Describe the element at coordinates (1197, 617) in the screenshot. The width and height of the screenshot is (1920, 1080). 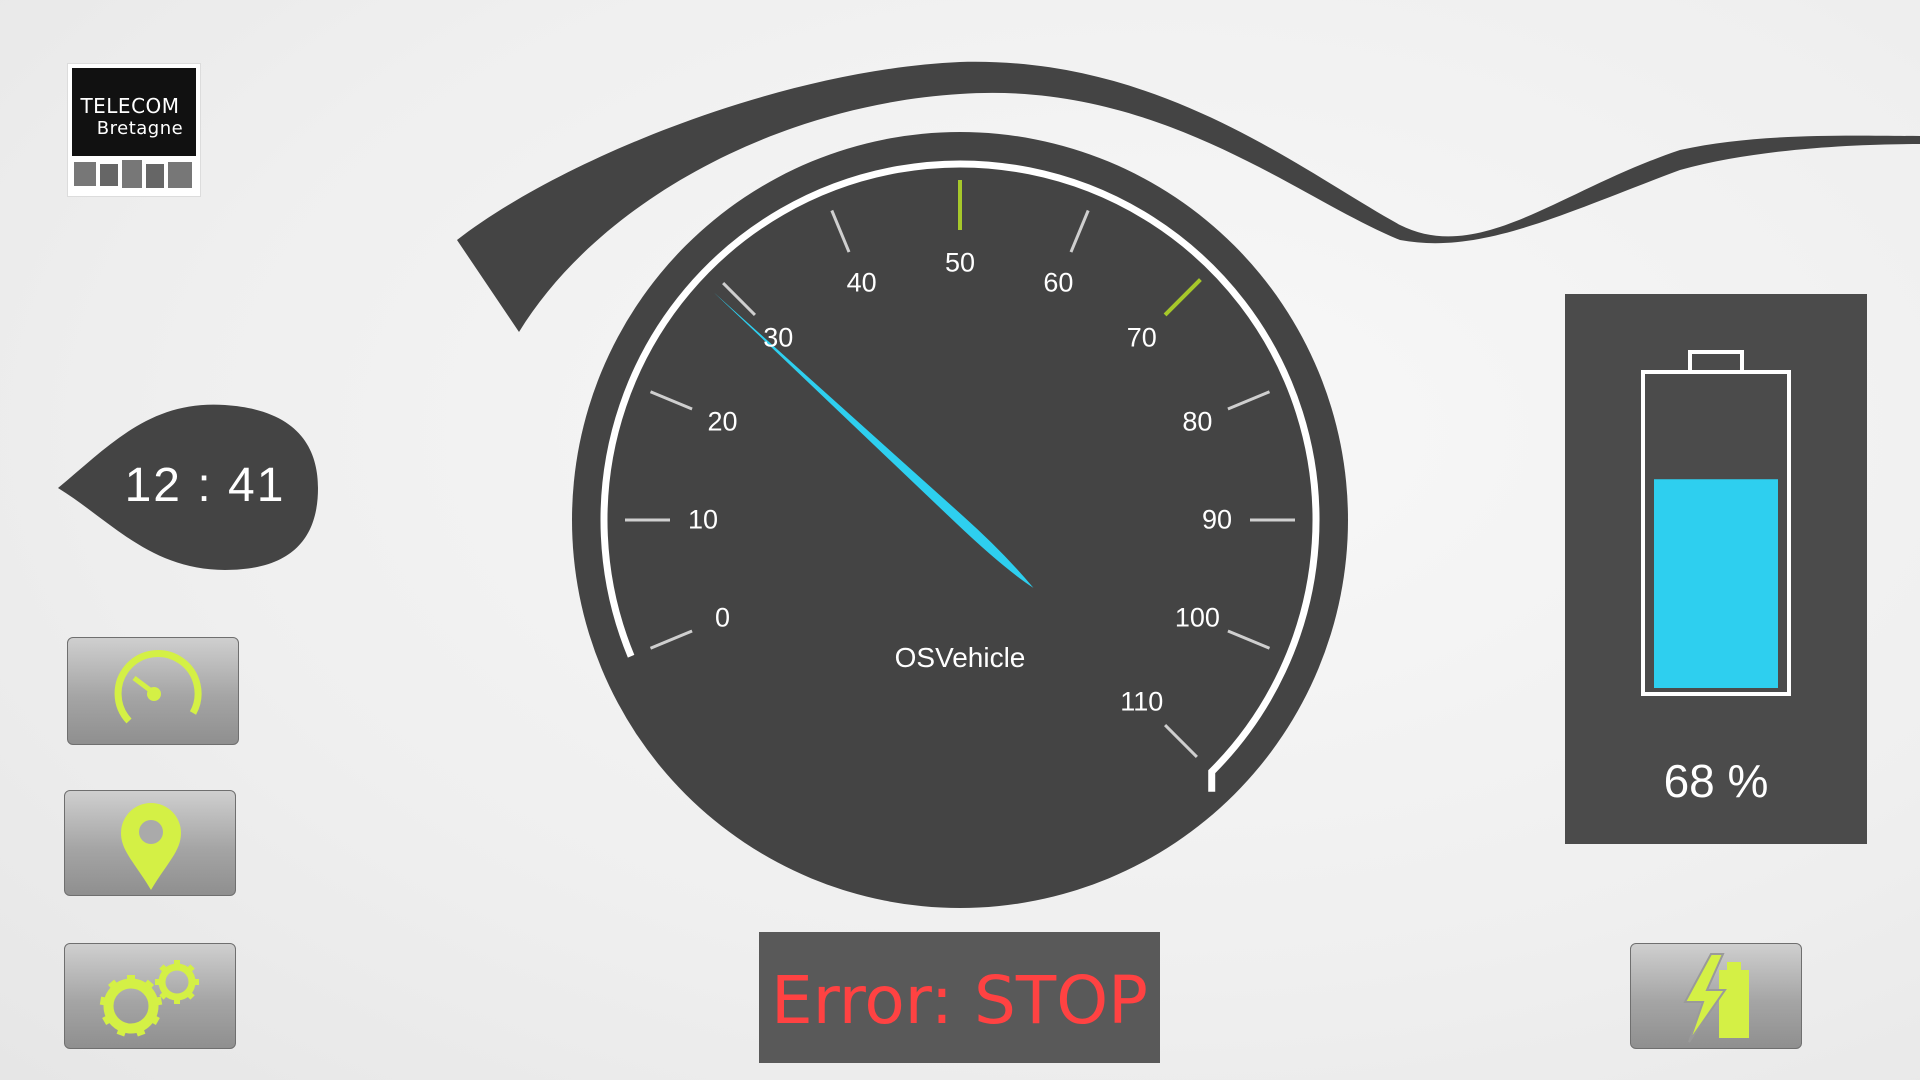
I see `tick-label-100: 100` at that location.